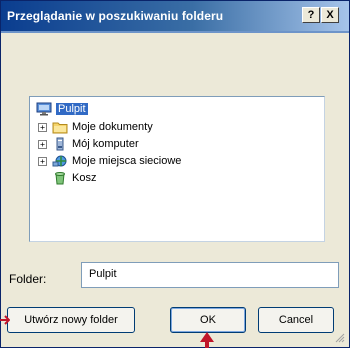 Image resolution: width=350 pixels, height=348 pixels. What do you see at coordinates (60, 144) in the screenshot?
I see `computer-icon` at bounding box center [60, 144].